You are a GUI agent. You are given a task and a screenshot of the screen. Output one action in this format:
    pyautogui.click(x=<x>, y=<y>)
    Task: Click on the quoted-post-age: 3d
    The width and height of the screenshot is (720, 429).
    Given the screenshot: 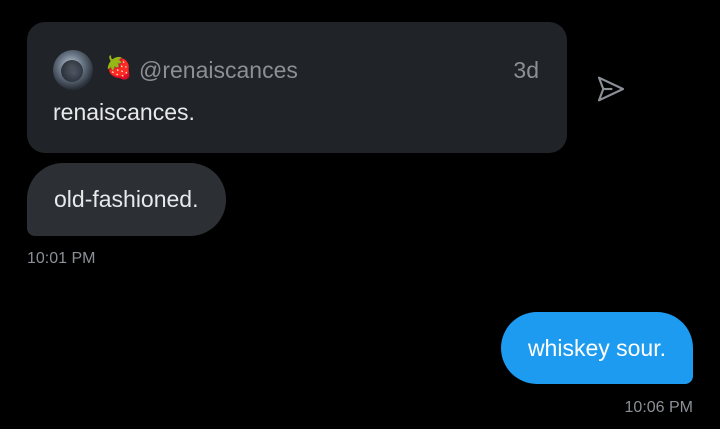 What is the action you would take?
    pyautogui.click(x=526, y=70)
    